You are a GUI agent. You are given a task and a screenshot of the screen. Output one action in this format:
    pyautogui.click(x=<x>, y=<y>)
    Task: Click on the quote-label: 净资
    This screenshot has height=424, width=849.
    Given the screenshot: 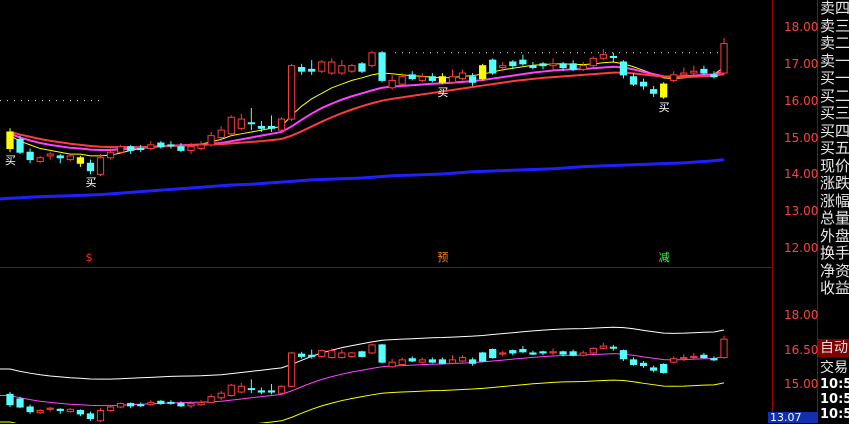 What is the action you would take?
    pyautogui.click(x=834, y=271)
    